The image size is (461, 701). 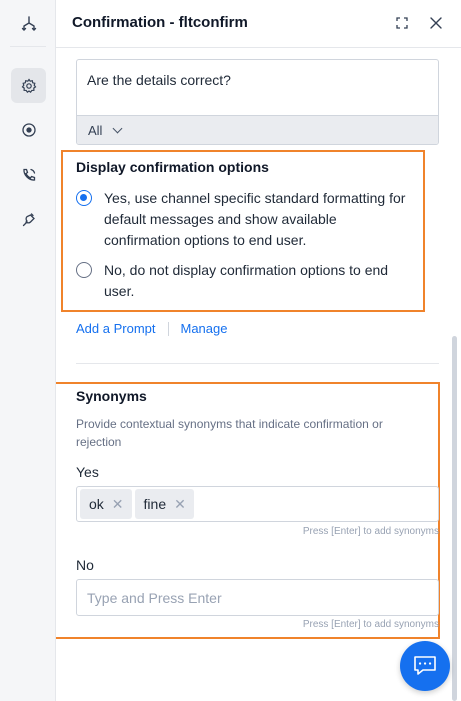 I want to click on yes-synonyms-label: Yes, so click(x=87, y=472).